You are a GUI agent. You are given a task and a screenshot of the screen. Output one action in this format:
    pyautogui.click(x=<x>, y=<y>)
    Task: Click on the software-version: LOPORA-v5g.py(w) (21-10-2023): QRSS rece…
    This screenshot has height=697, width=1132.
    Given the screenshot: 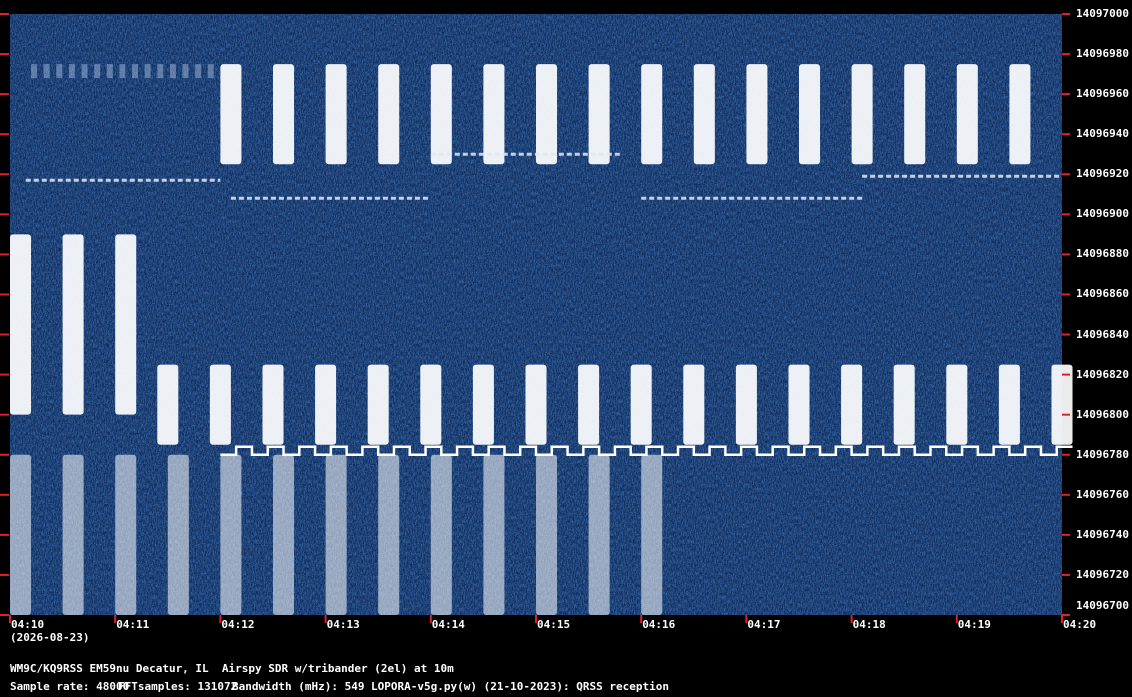 What is the action you would take?
    pyautogui.click(x=520, y=686)
    